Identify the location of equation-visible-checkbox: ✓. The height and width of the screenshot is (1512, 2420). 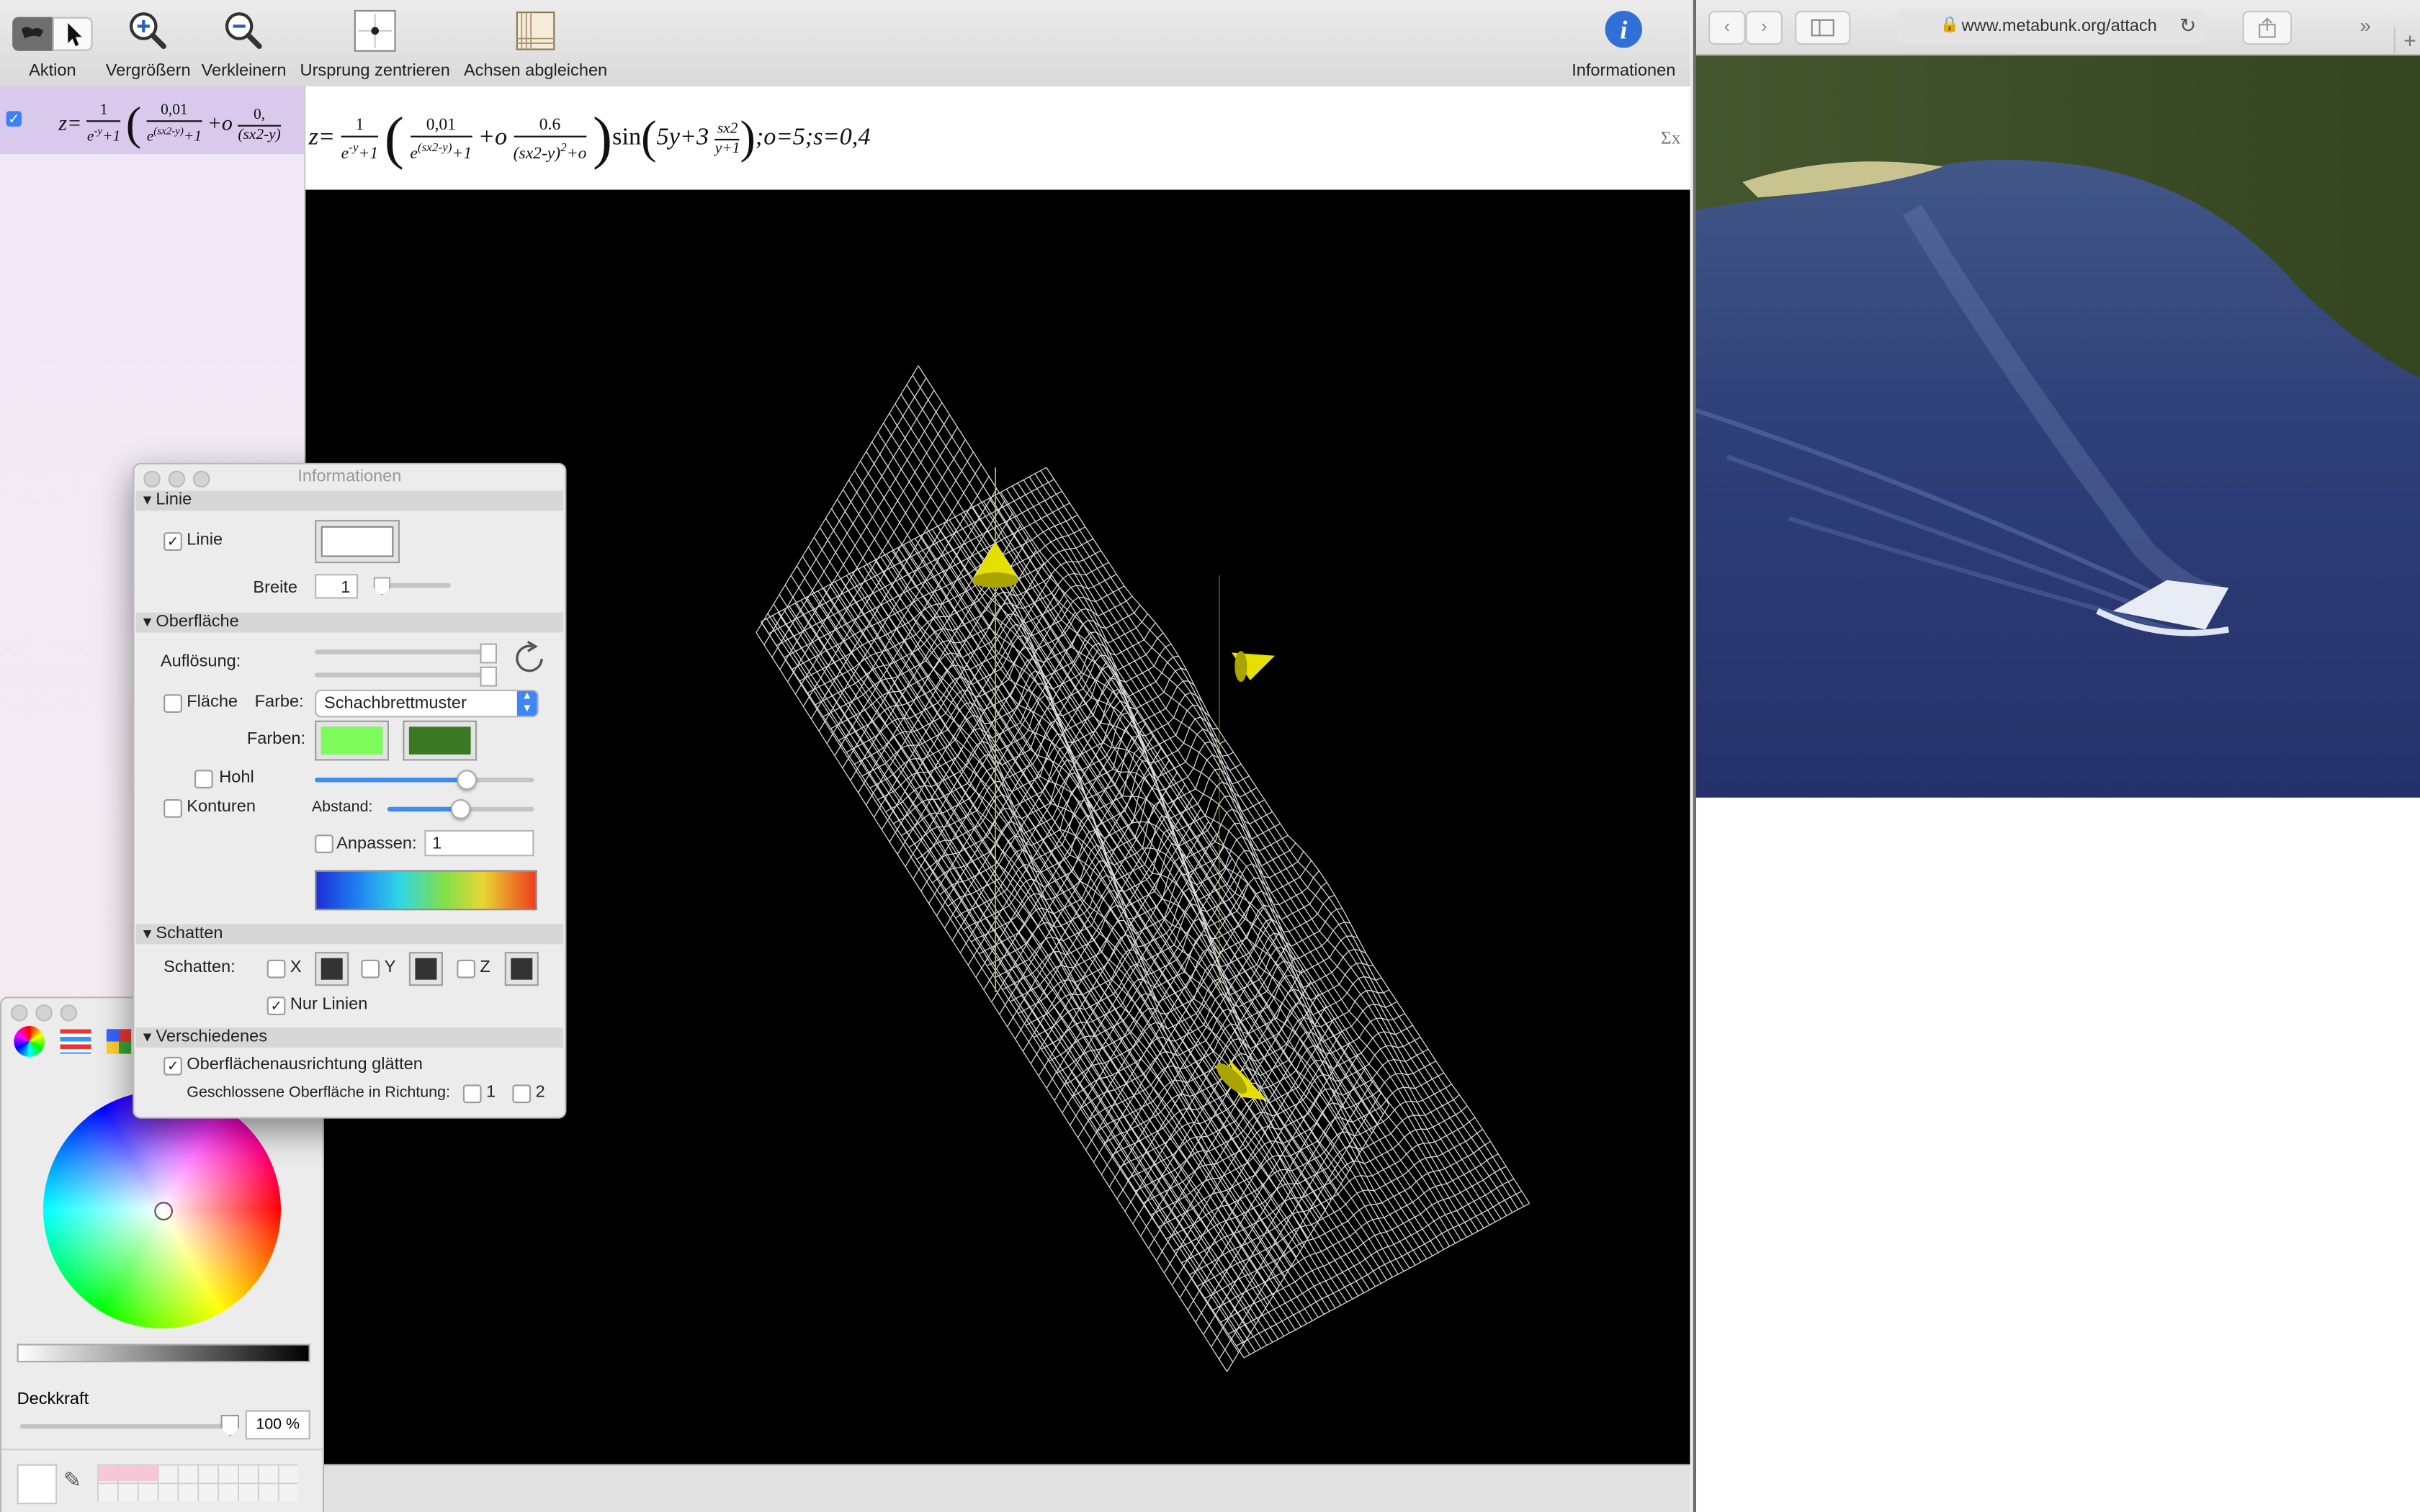
(14, 119).